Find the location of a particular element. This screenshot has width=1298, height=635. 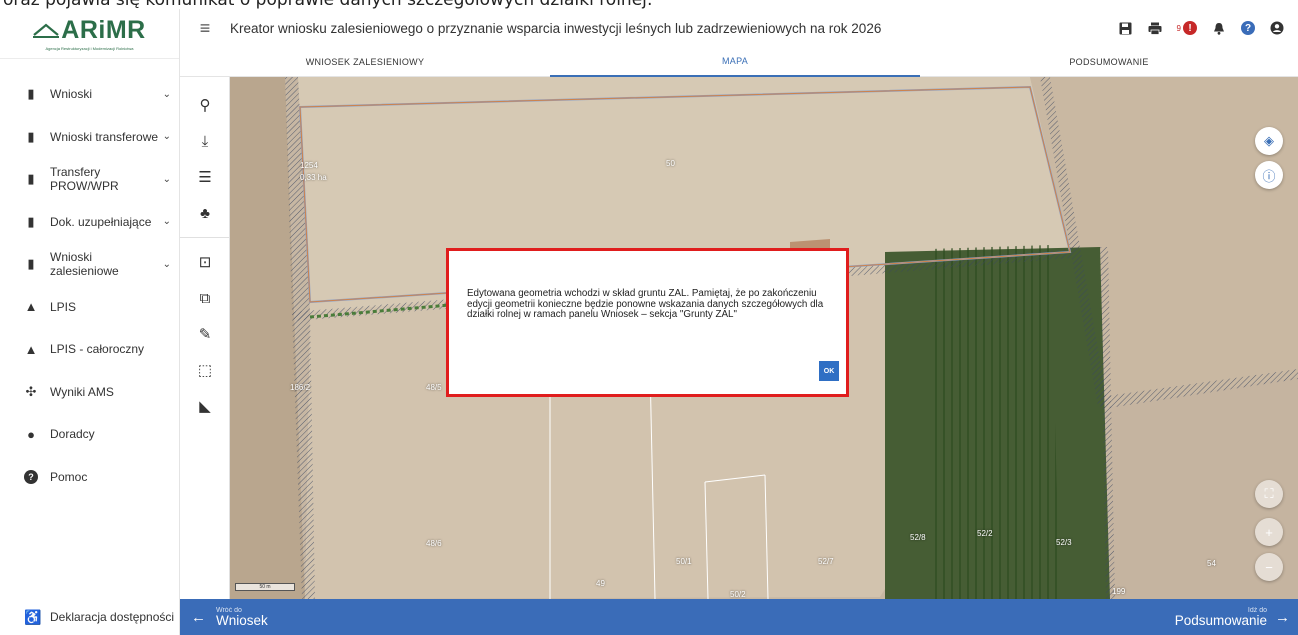

parcel-label: 50/2 is located at coordinates (738, 594).